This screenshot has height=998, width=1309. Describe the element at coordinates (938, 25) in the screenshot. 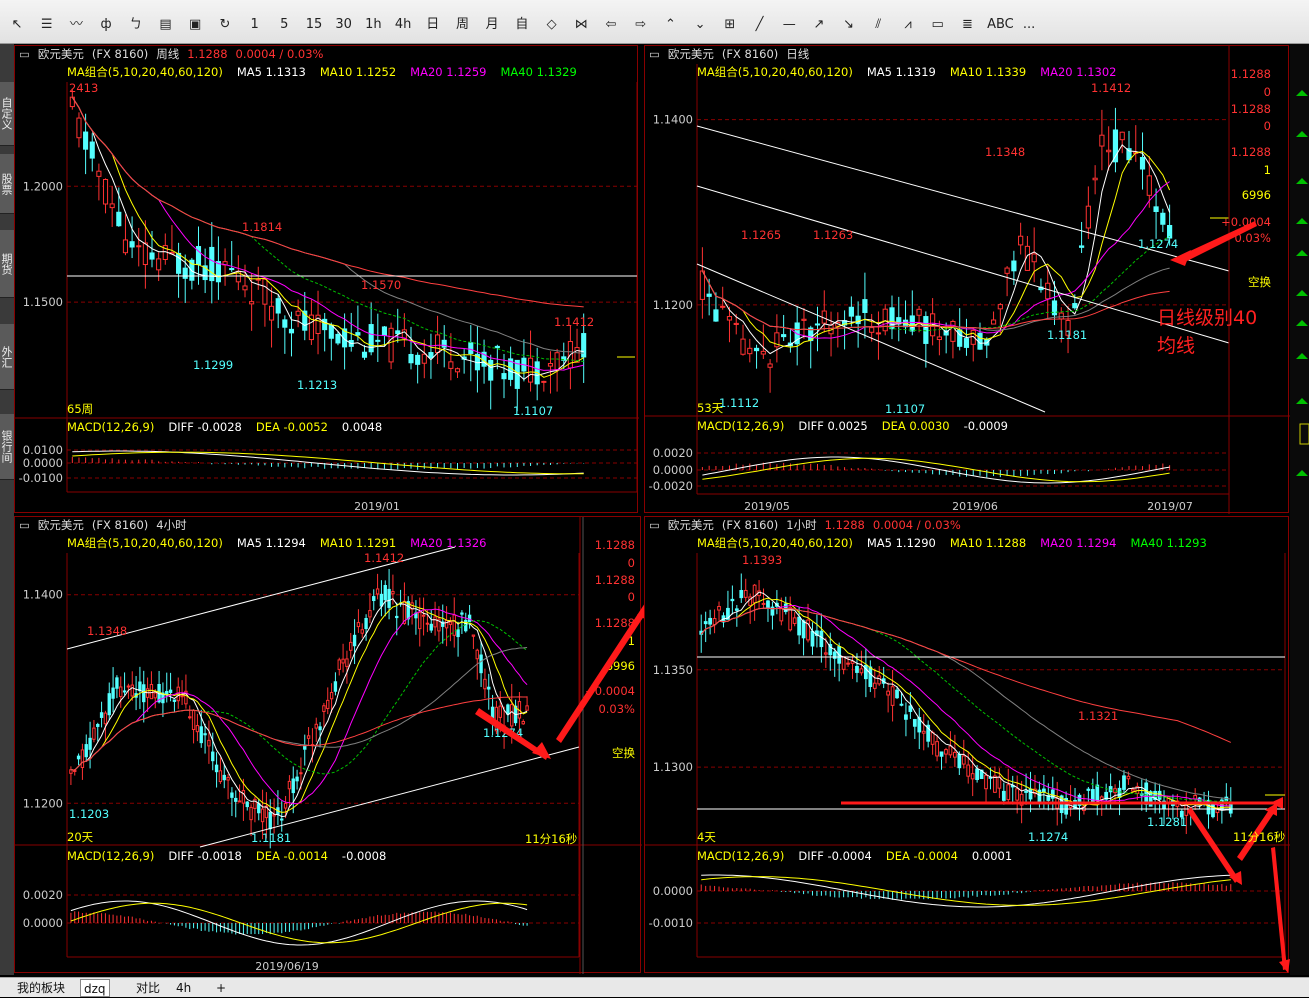

I see `rect-icon: ▭` at that location.